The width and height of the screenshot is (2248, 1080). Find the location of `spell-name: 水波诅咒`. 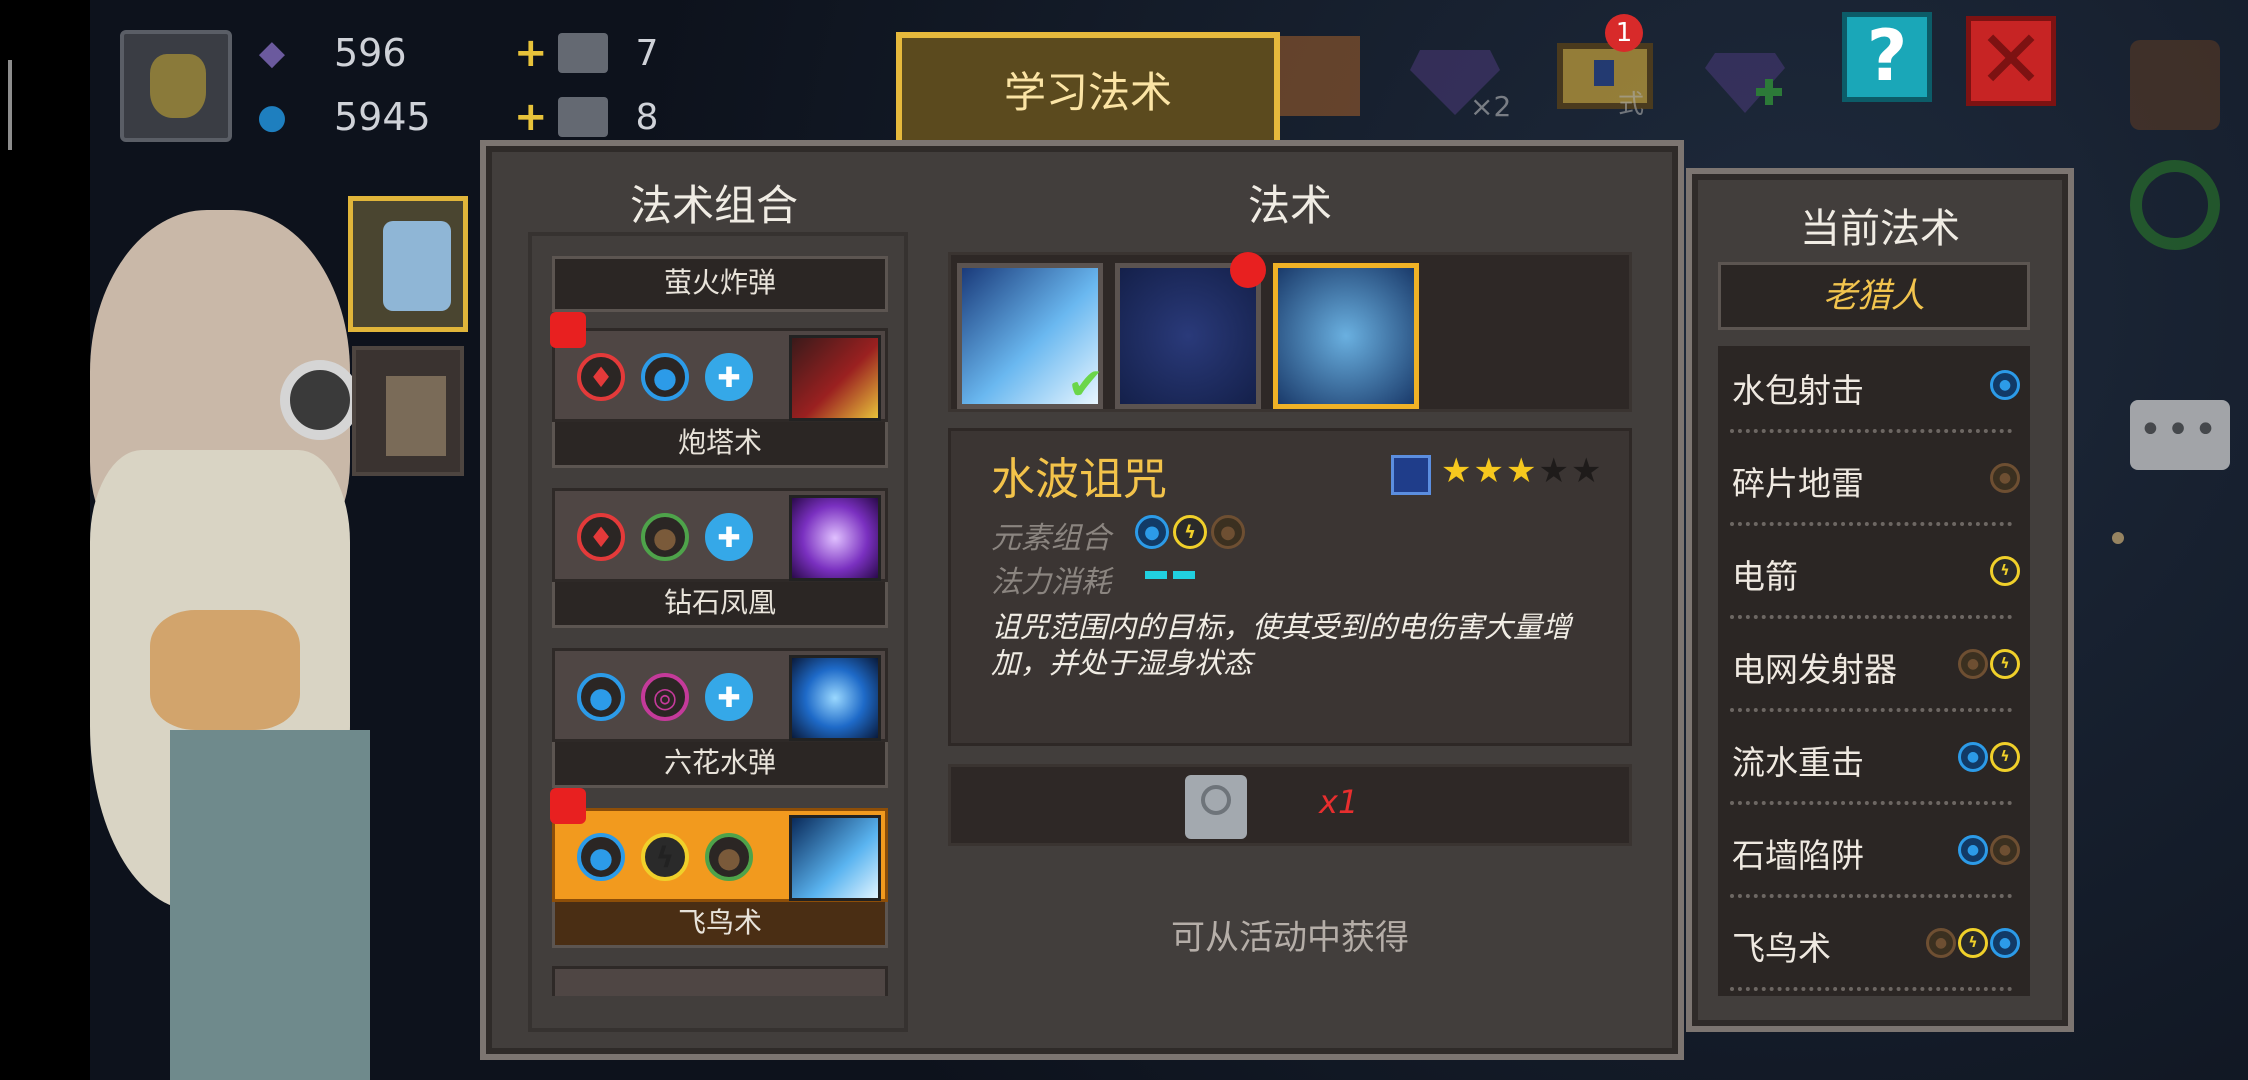

spell-name: 水波诅咒 is located at coordinates (1079, 479).